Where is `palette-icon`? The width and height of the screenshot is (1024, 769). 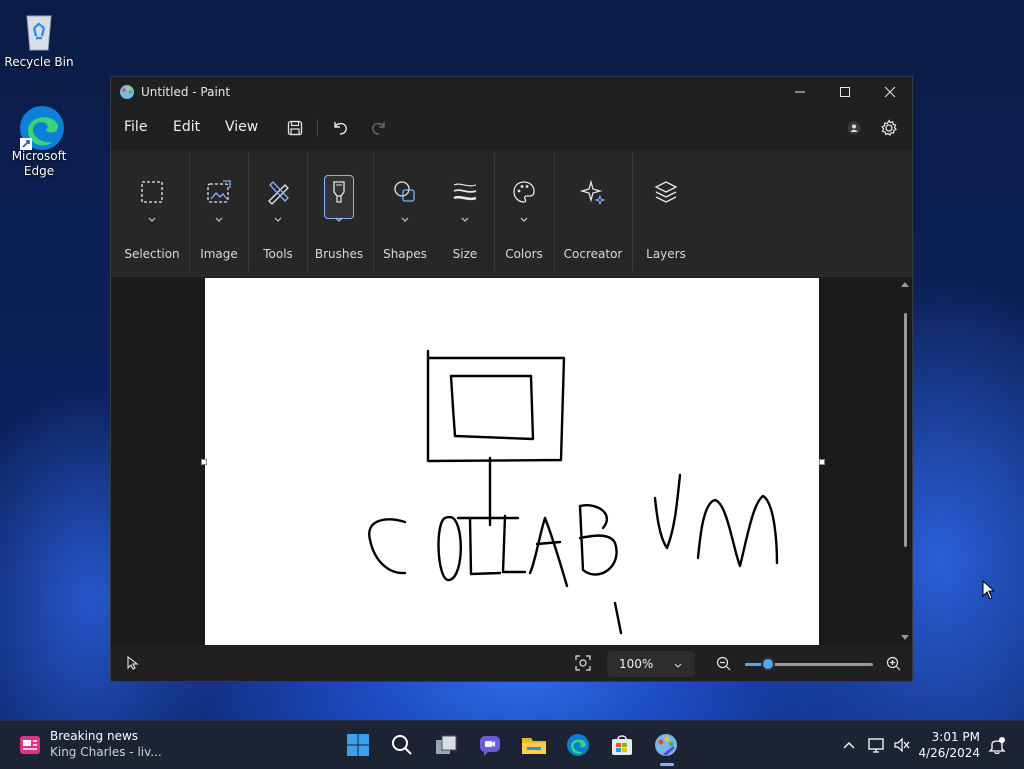 palette-icon is located at coordinates (524, 192).